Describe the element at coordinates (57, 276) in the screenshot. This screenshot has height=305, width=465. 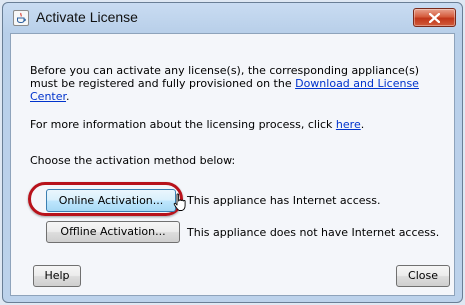
I see `help-button: Help` at that location.